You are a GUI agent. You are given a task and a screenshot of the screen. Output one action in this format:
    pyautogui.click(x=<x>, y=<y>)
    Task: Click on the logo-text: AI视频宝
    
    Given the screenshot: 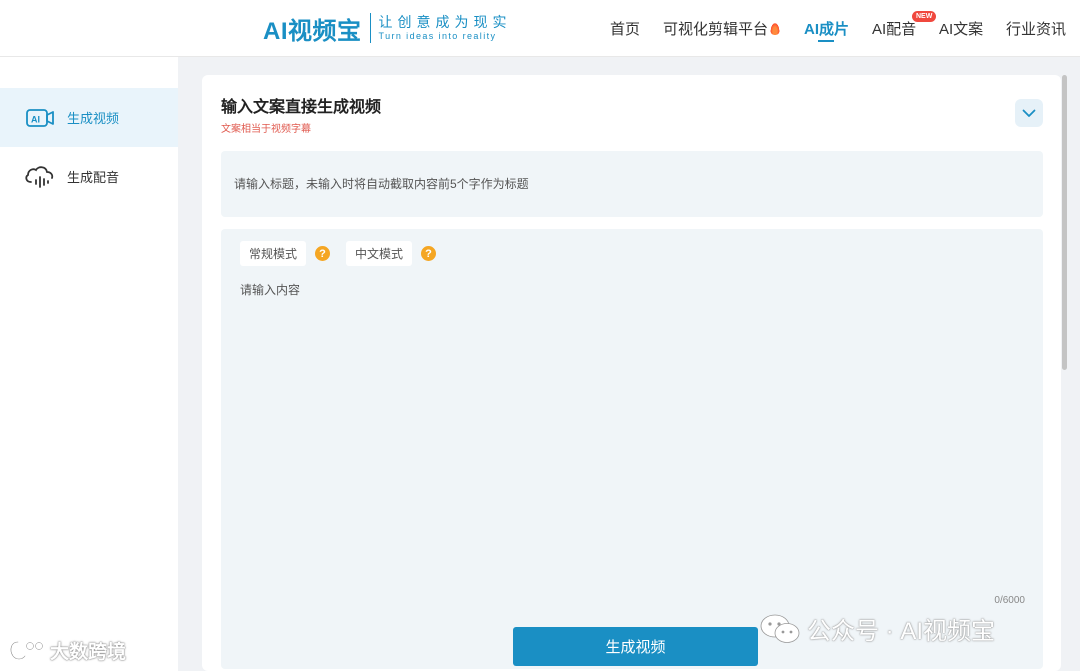 What is the action you would take?
    pyautogui.click(x=312, y=31)
    